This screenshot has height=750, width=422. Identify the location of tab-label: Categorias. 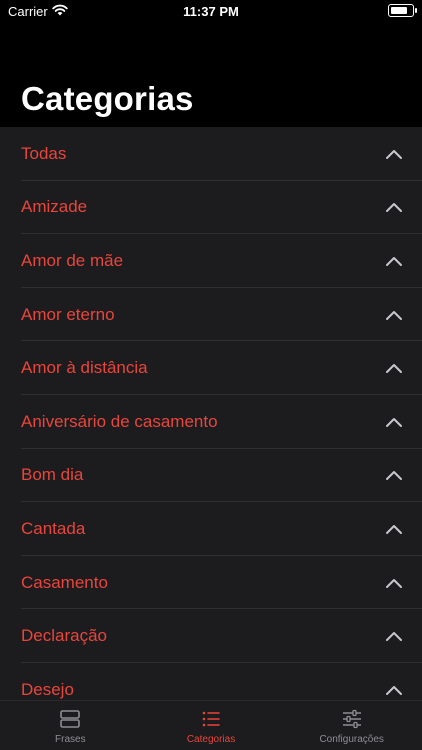
(211, 739).